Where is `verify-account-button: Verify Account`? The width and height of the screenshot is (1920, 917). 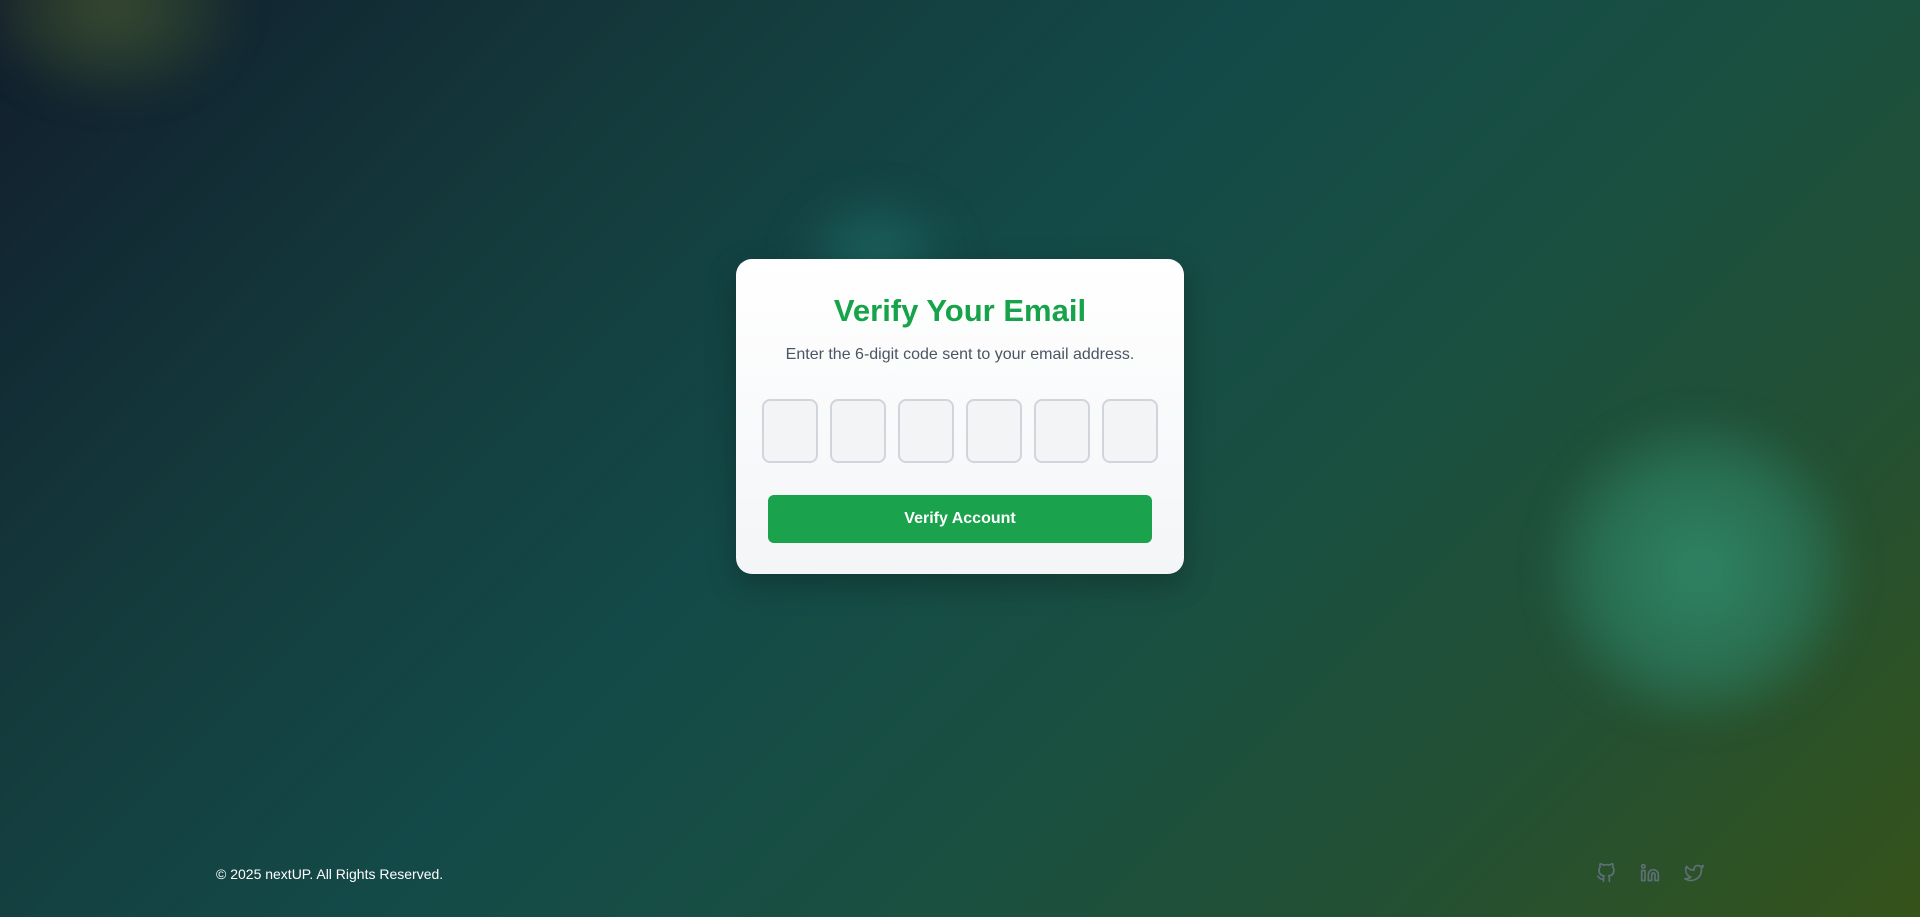 verify-account-button: Verify Account is located at coordinates (960, 519).